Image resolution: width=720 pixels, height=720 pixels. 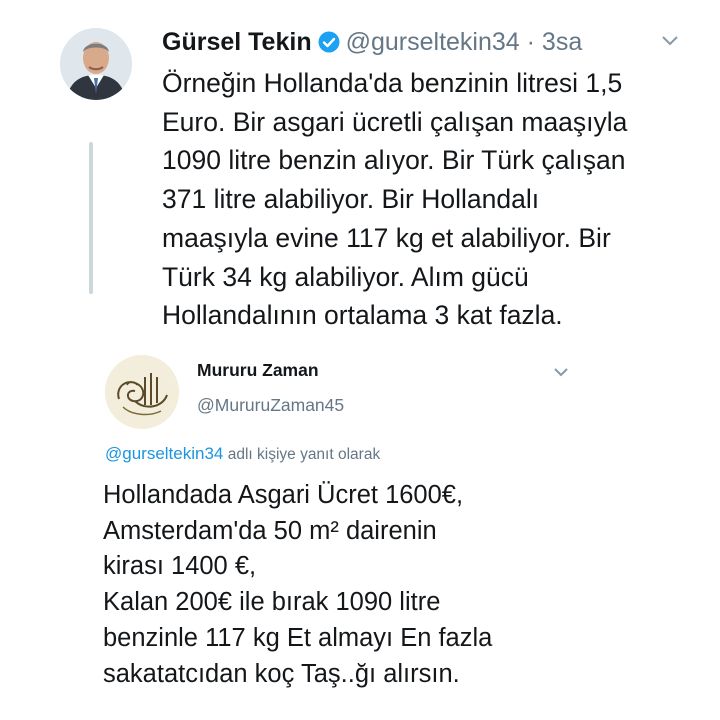 I want to click on replying-to-text: adlı kişiye yanıt olarak, so click(x=304, y=454).